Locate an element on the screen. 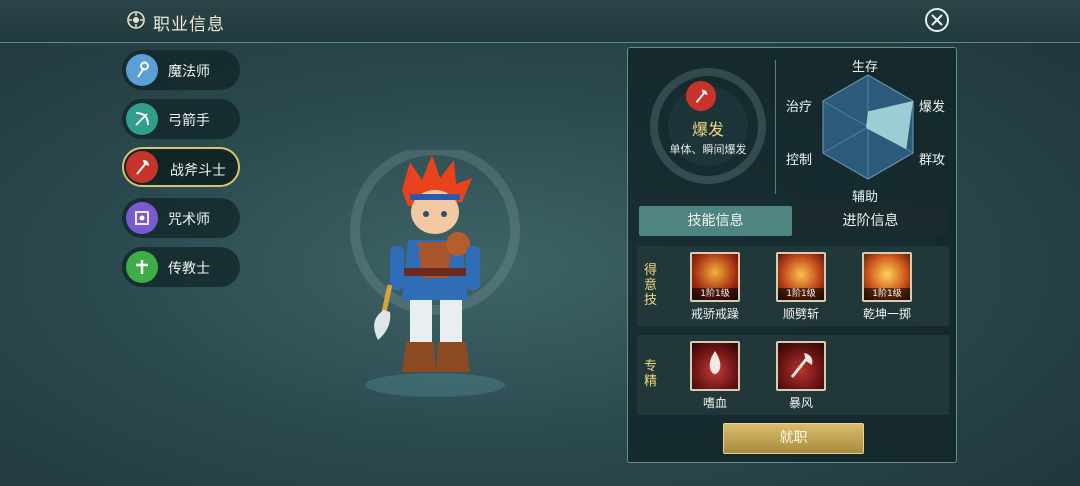 Image resolution: width=1080 pixels, height=486 pixels. radar-label-support: 辅助 is located at coordinates (865, 197).